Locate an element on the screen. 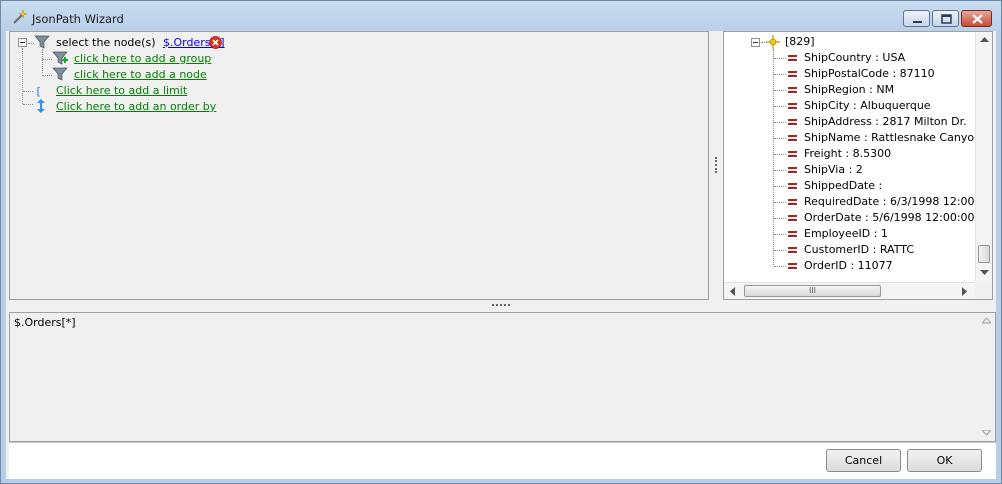  add-order-by-link: Click here to add an order by is located at coordinates (136, 107).